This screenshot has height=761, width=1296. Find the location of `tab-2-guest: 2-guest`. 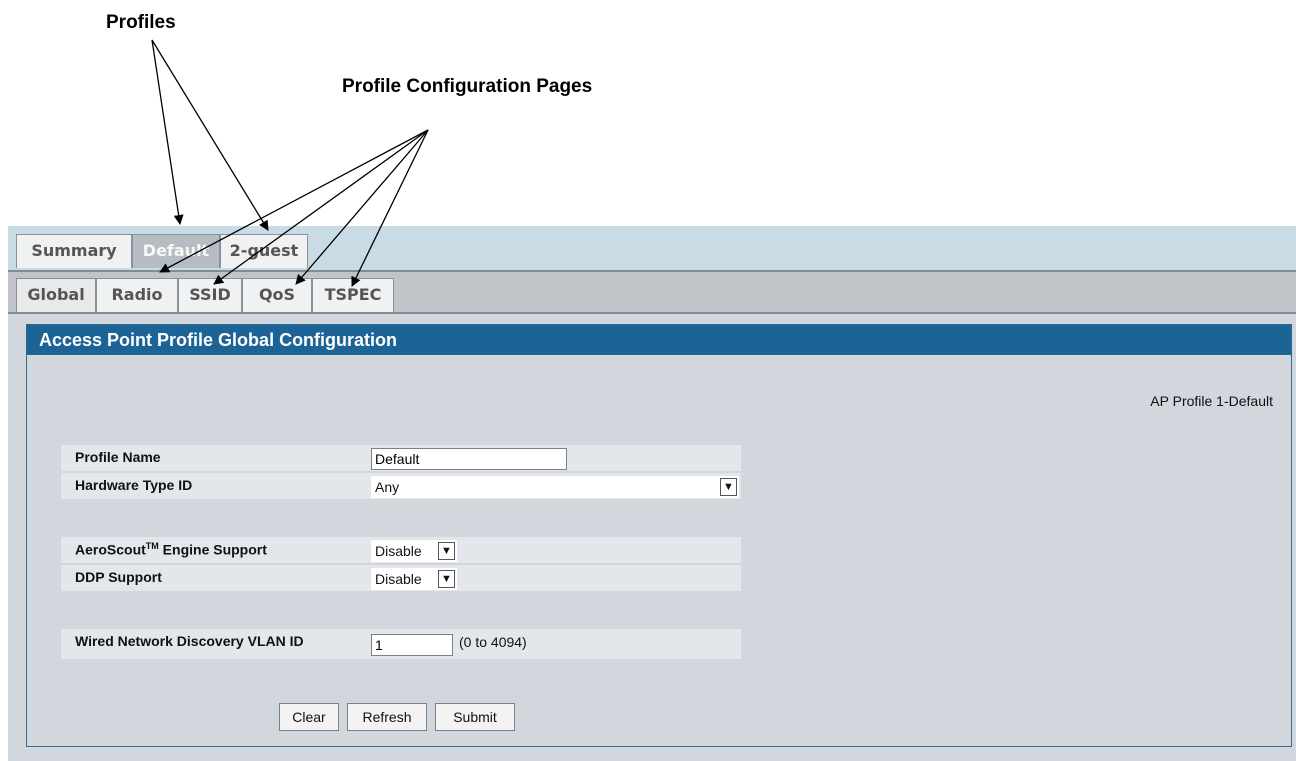

tab-2-guest: 2-guest is located at coordinates (264, 251).